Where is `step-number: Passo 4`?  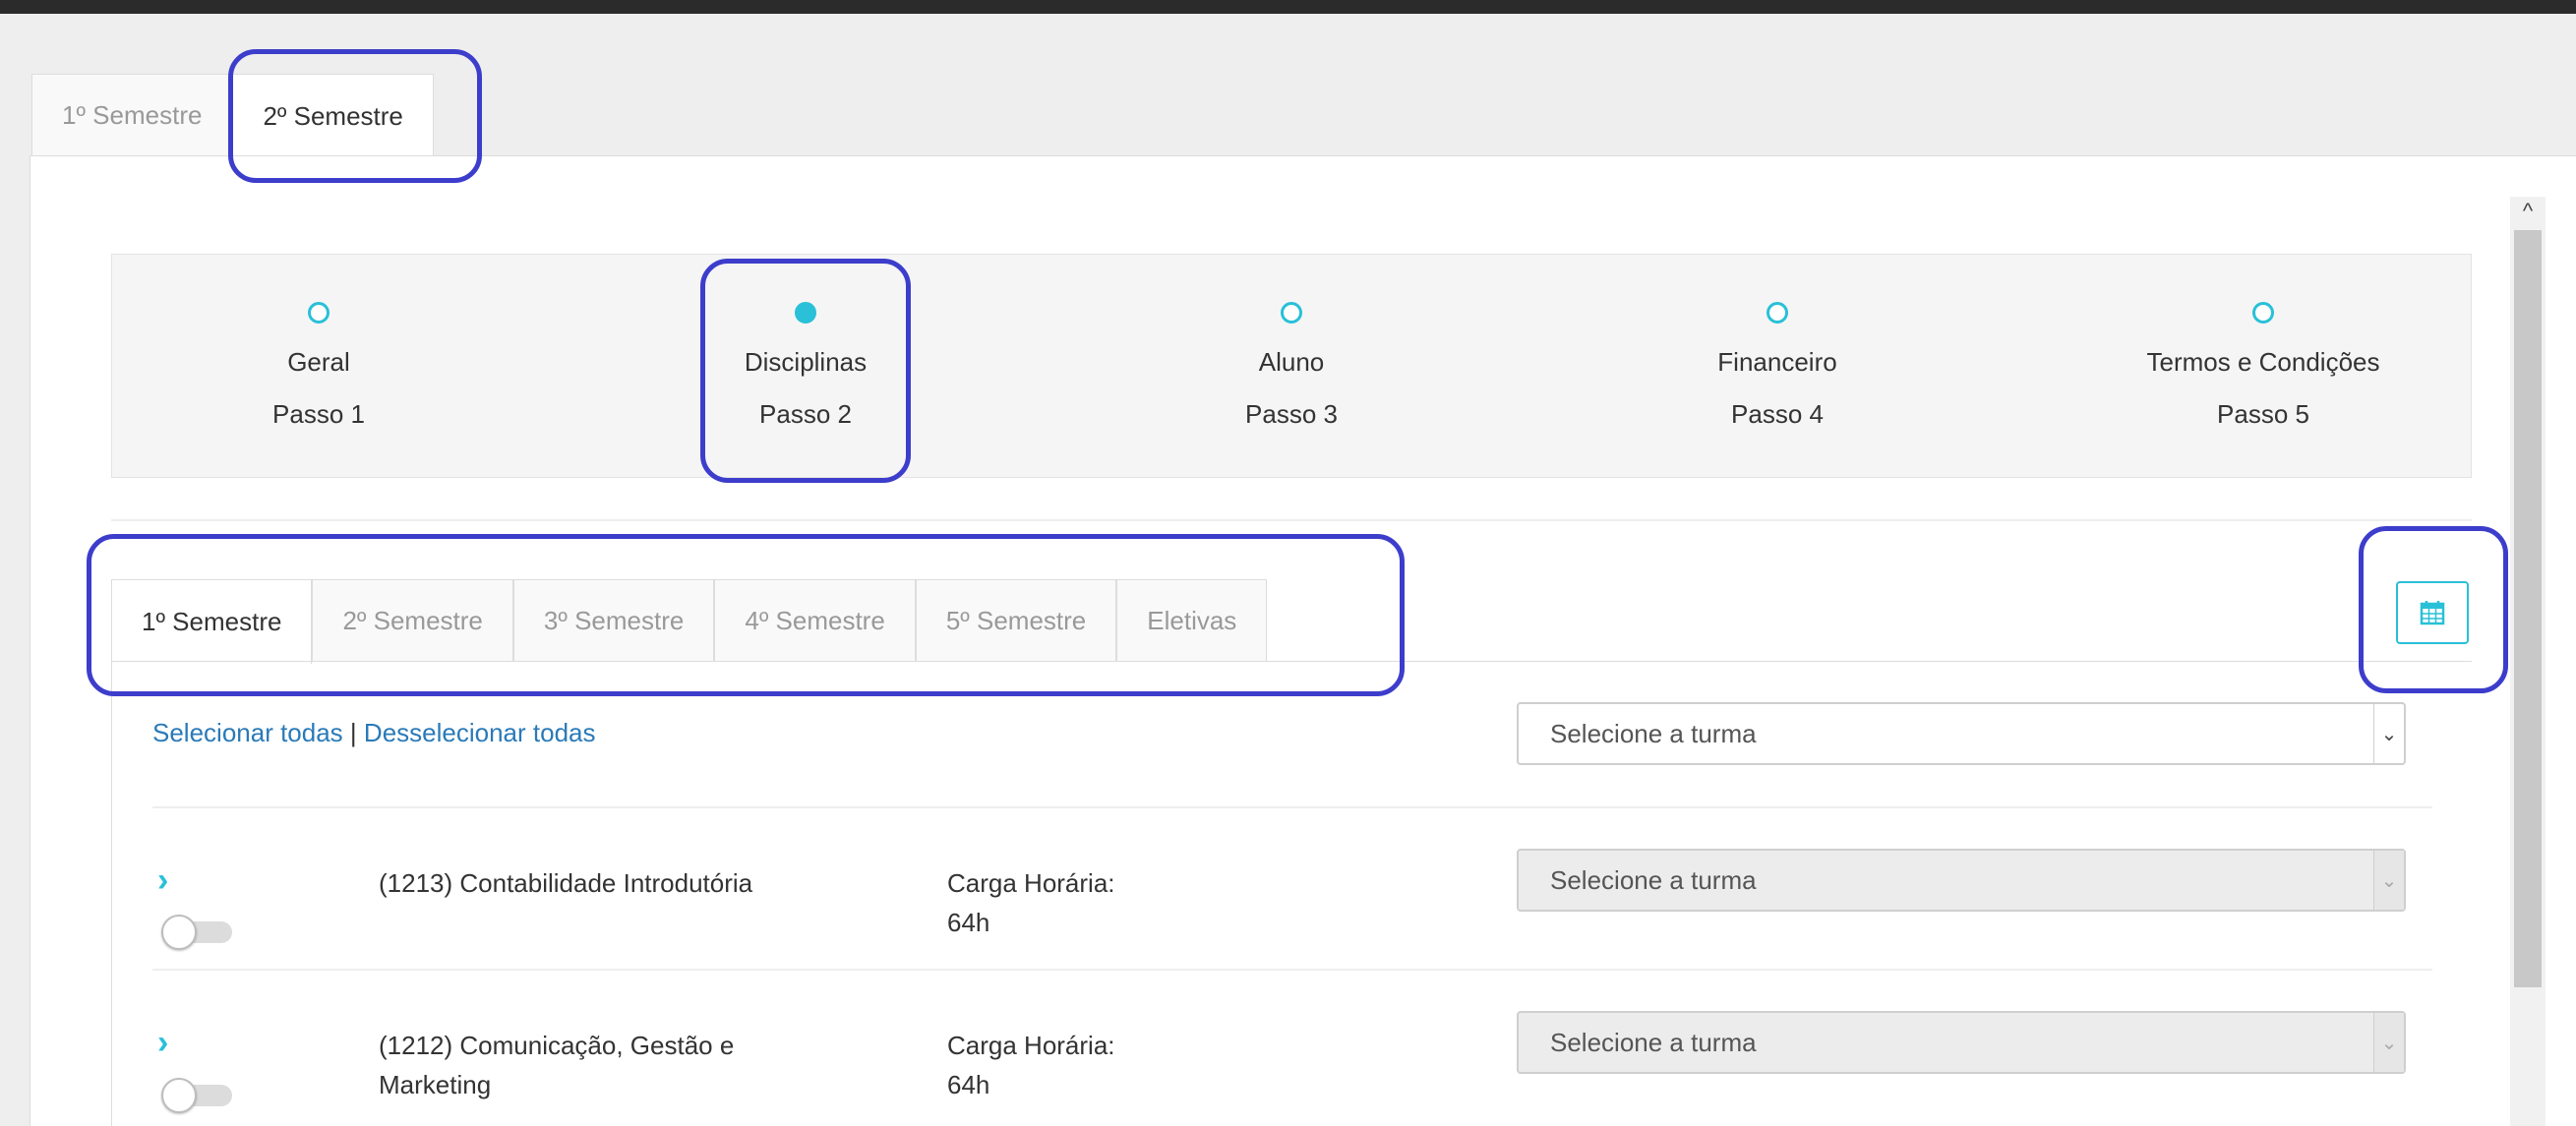 step-number: Passo 4 is located at coordinates (1777, 414).